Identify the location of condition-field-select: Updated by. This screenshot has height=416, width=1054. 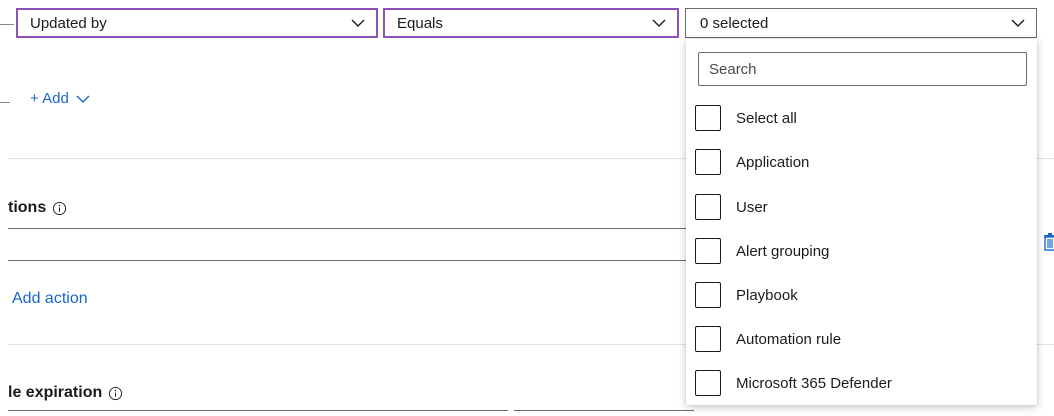
(197, 23).